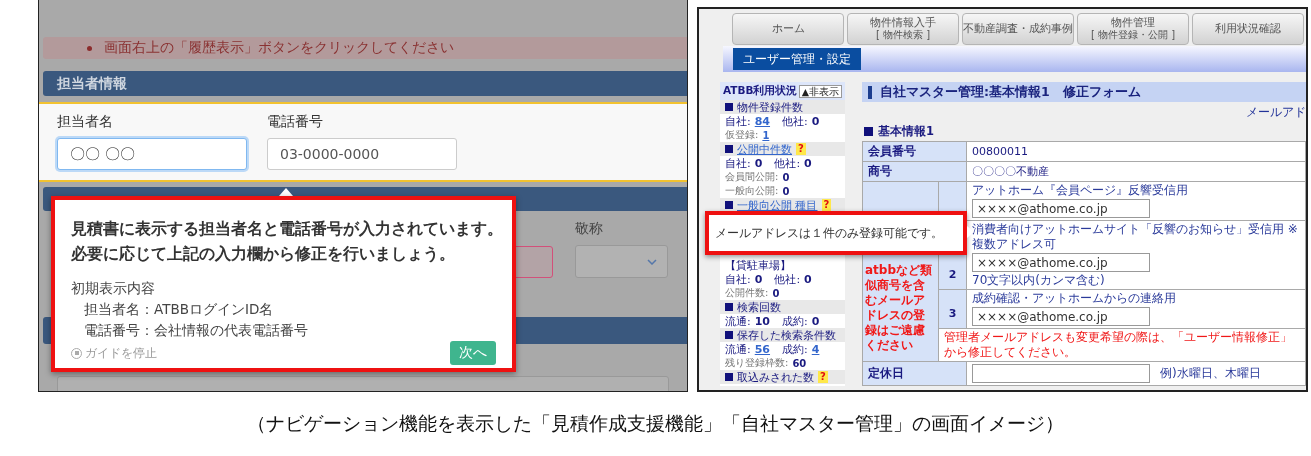 The image size is (1311, 456). What do you see at coordinates (757, 363) in the screenshot?
I see `stat-label: 残り登録枠数:` at bounding box center [757, 363].